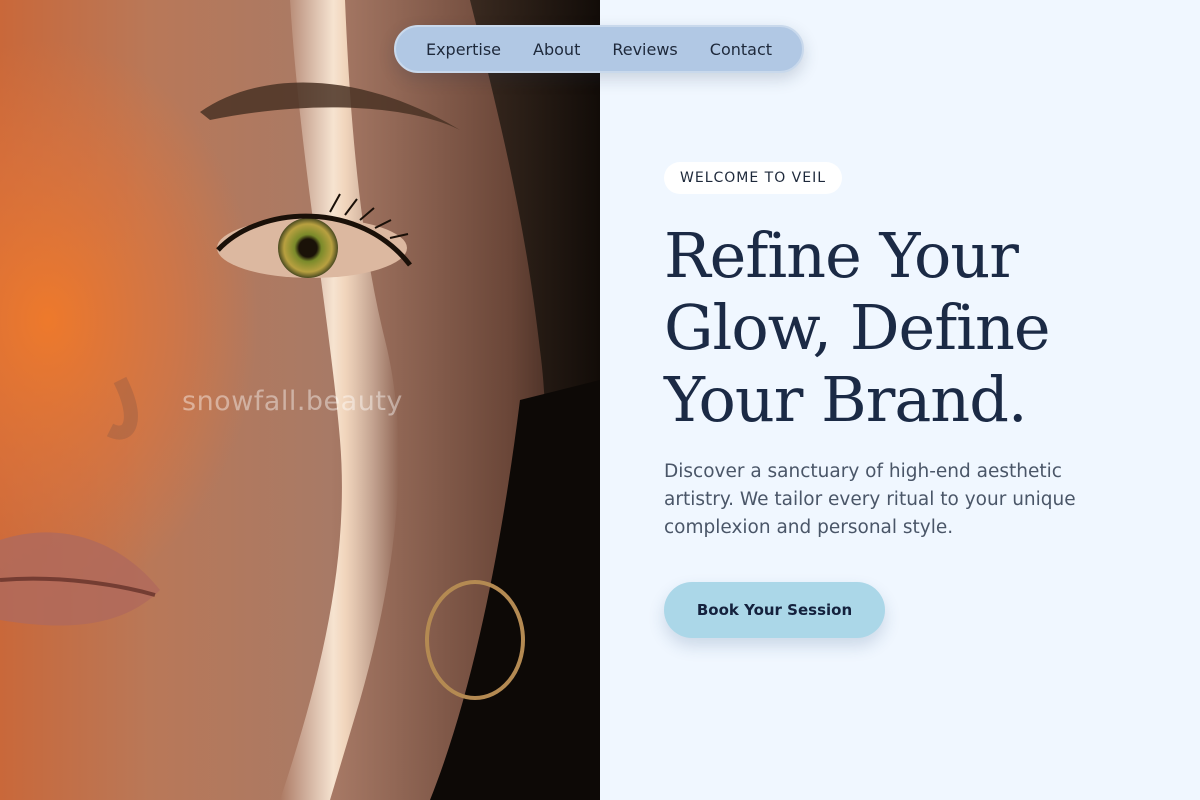 This screenshot has height=800, width=1200. I want to click on welcome-badge: WELCOME TO VEIL, so click(753, 178).